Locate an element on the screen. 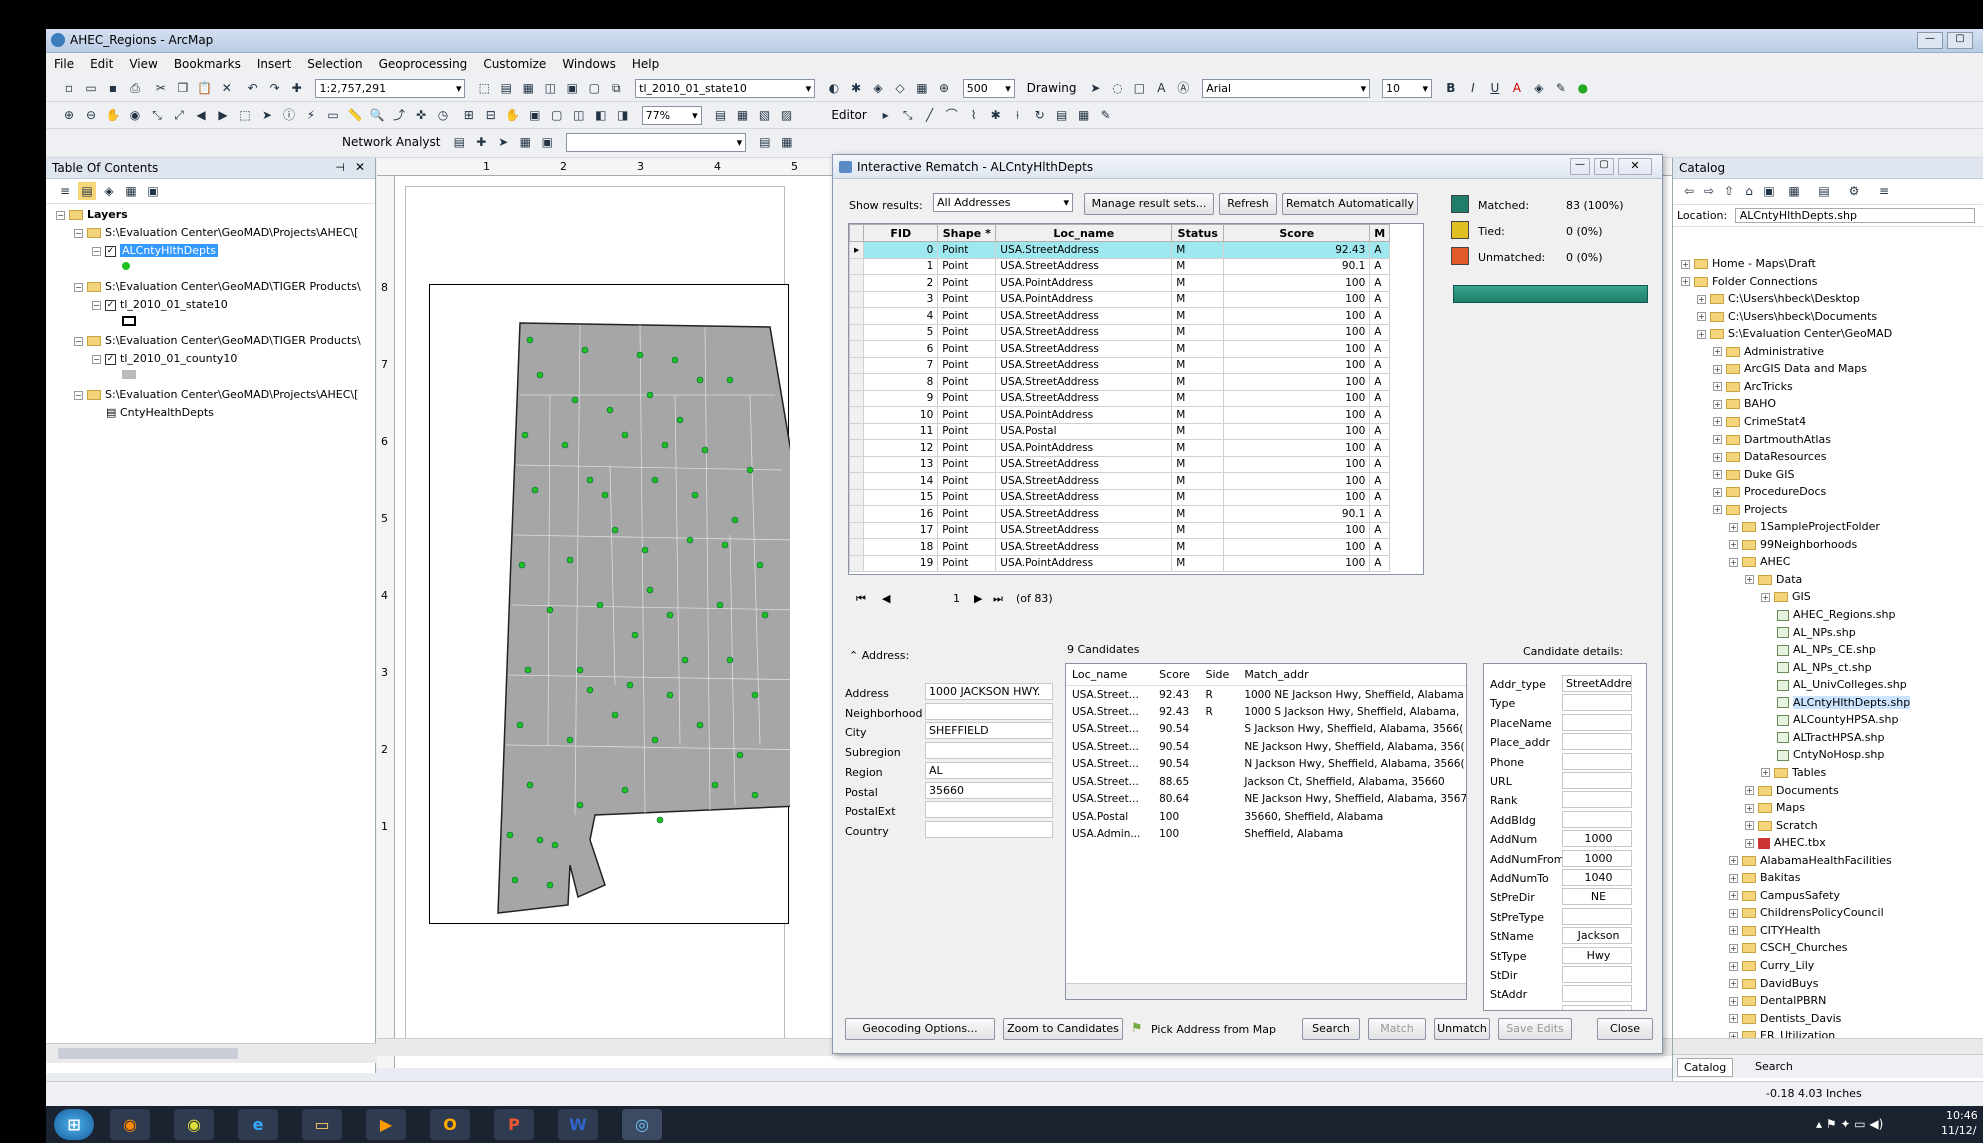 Image resolution: width=1983 pixels, height=1143 pixels. catalog-toggle-tree-icon: ≡ is located at coordinates (1884, 191).